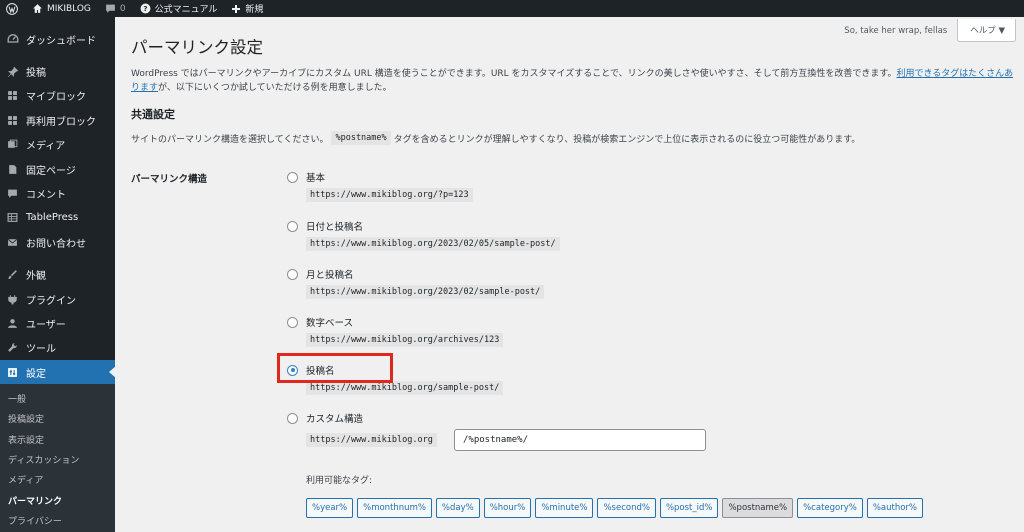 This screenshot has height=532, width=1024. I want to click on home-icon, so click(37, 8).